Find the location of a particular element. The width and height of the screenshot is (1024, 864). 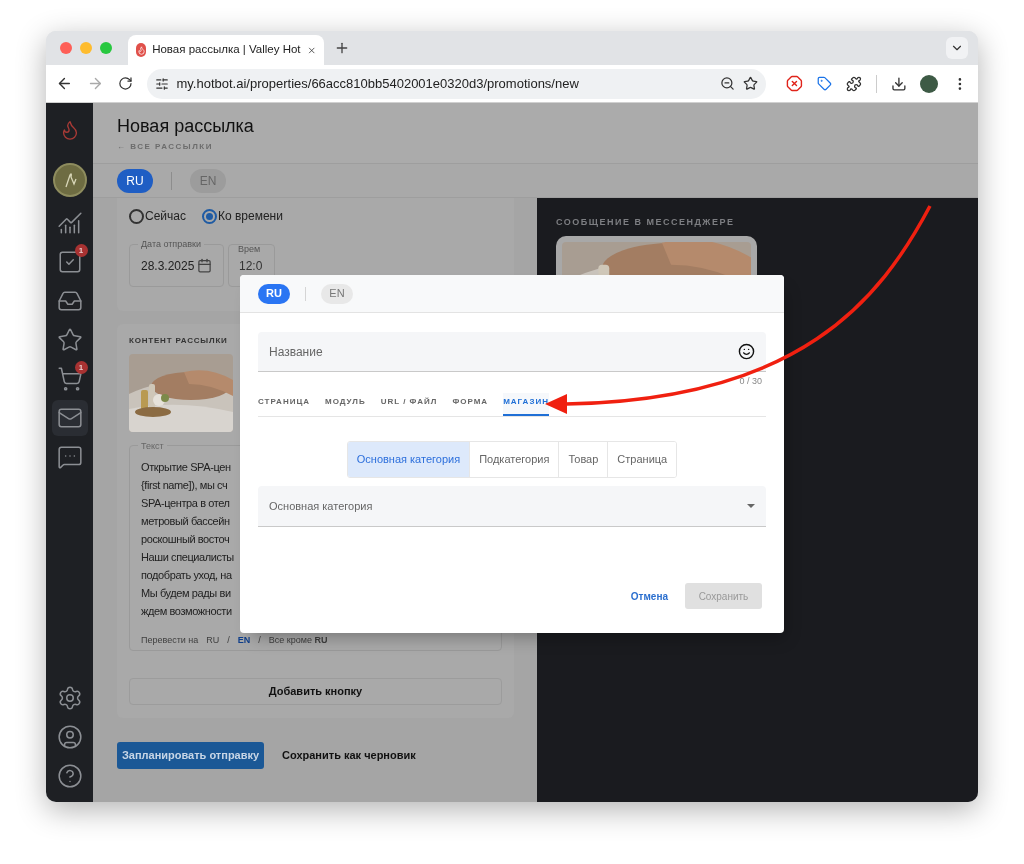

section-title: КОНТЕНТ РАССЫЛКИ is located at coordinates (179, 341).